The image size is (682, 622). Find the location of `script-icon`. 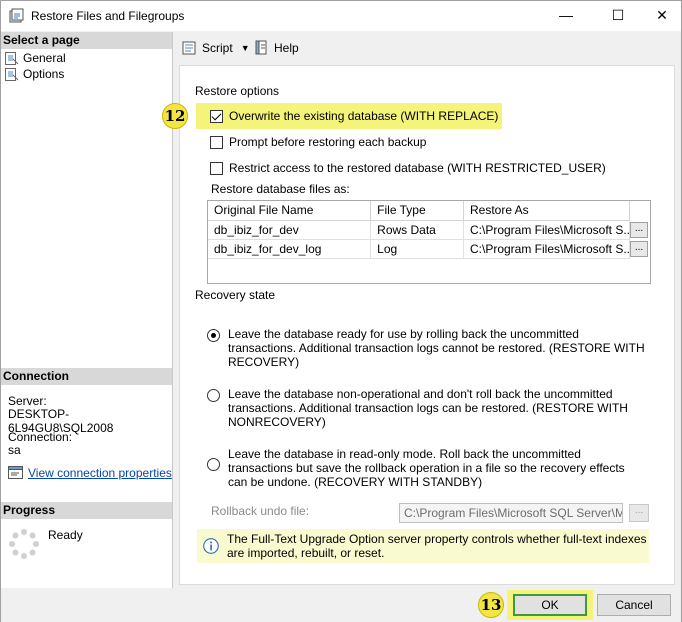

script-icon is located at coordinates (189, 48).